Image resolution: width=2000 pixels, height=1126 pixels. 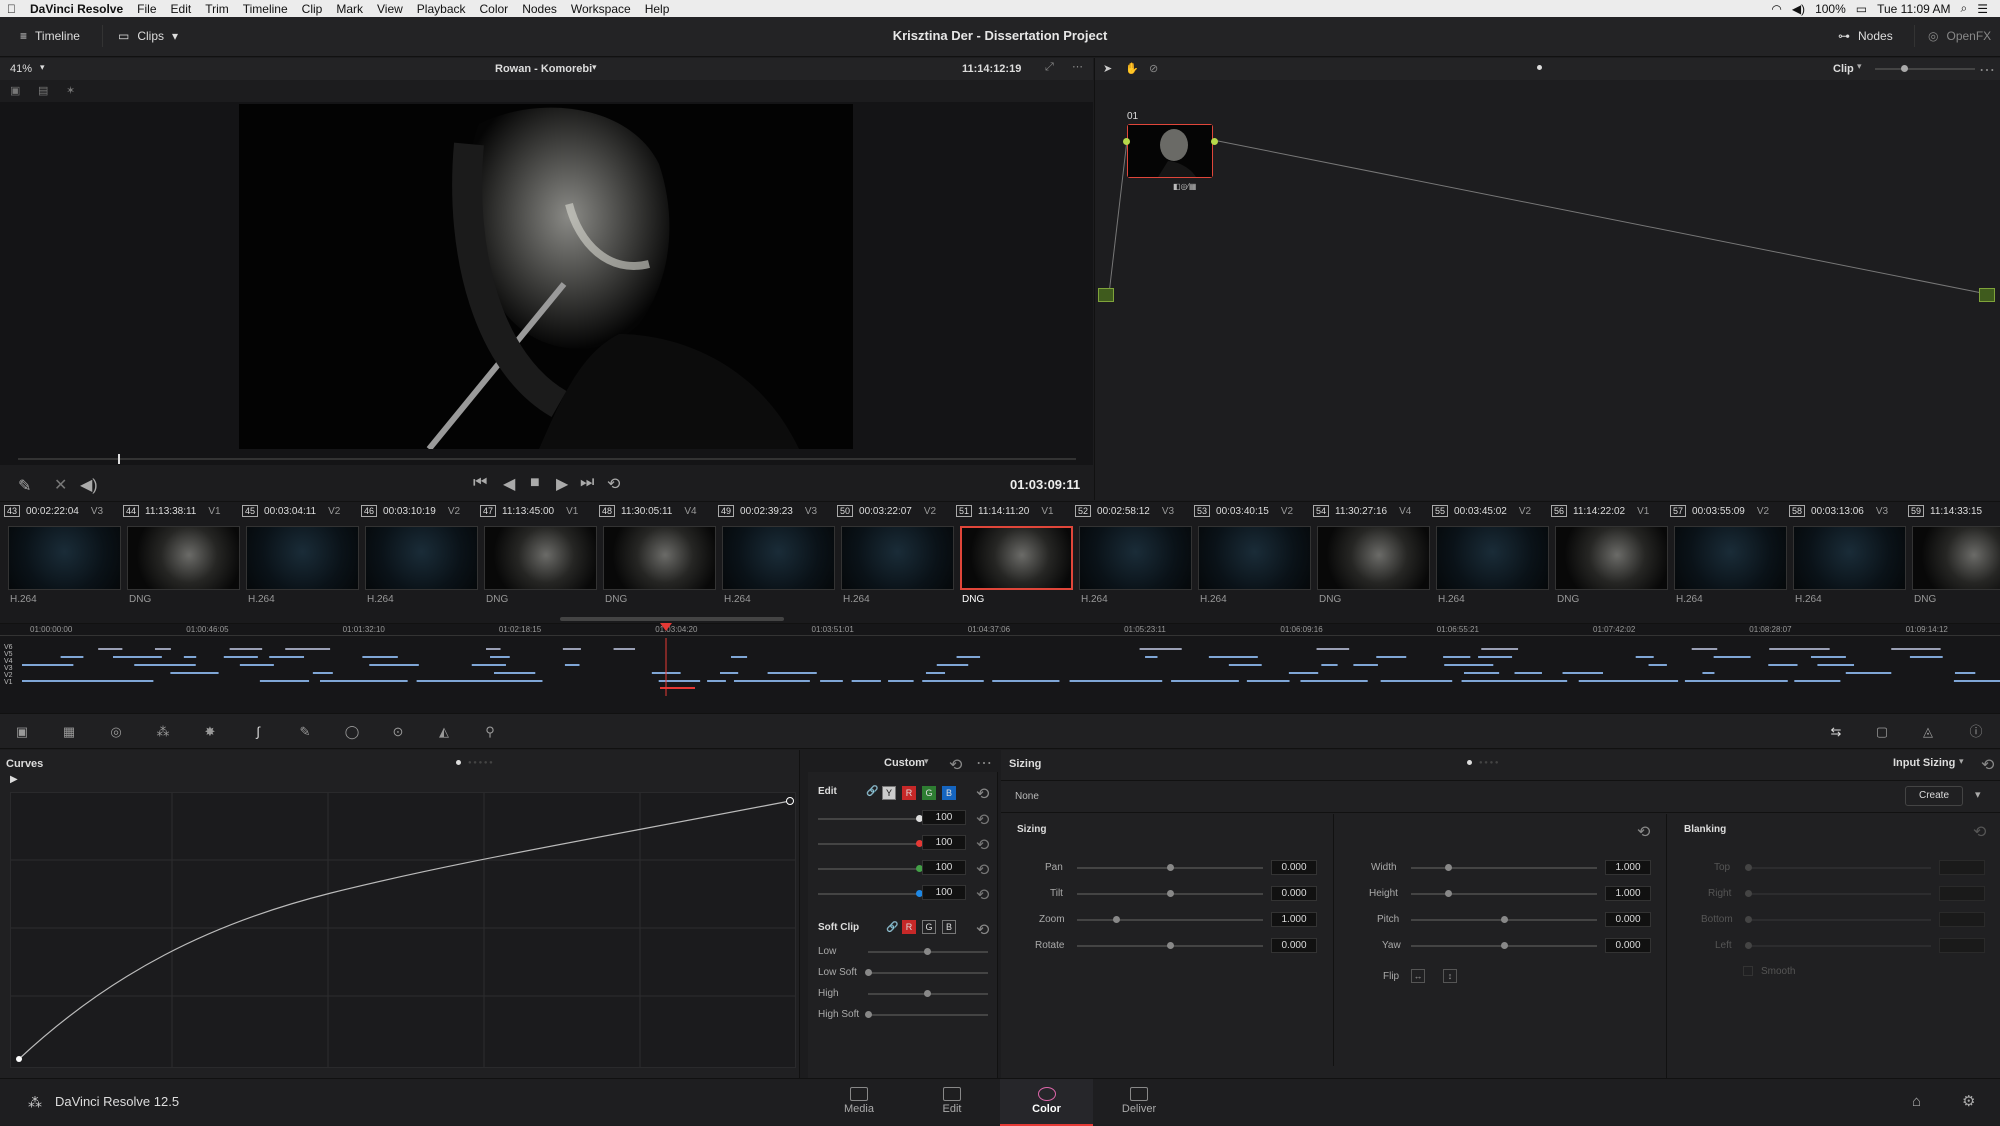 I want to click on b-intensity-value: 100, so click(x=944, y=892).